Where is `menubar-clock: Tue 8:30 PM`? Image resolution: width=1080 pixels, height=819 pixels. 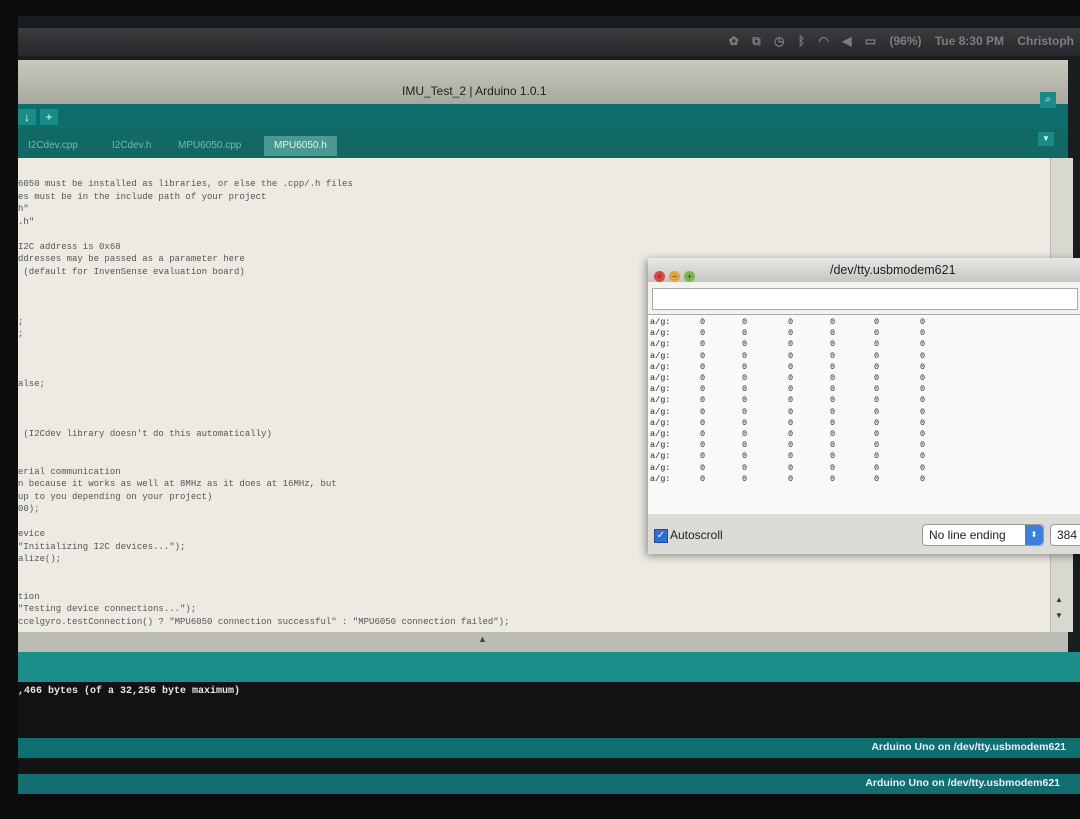 menubar-clock: Tue 8:30 PM is located at coordinates (969, 41).